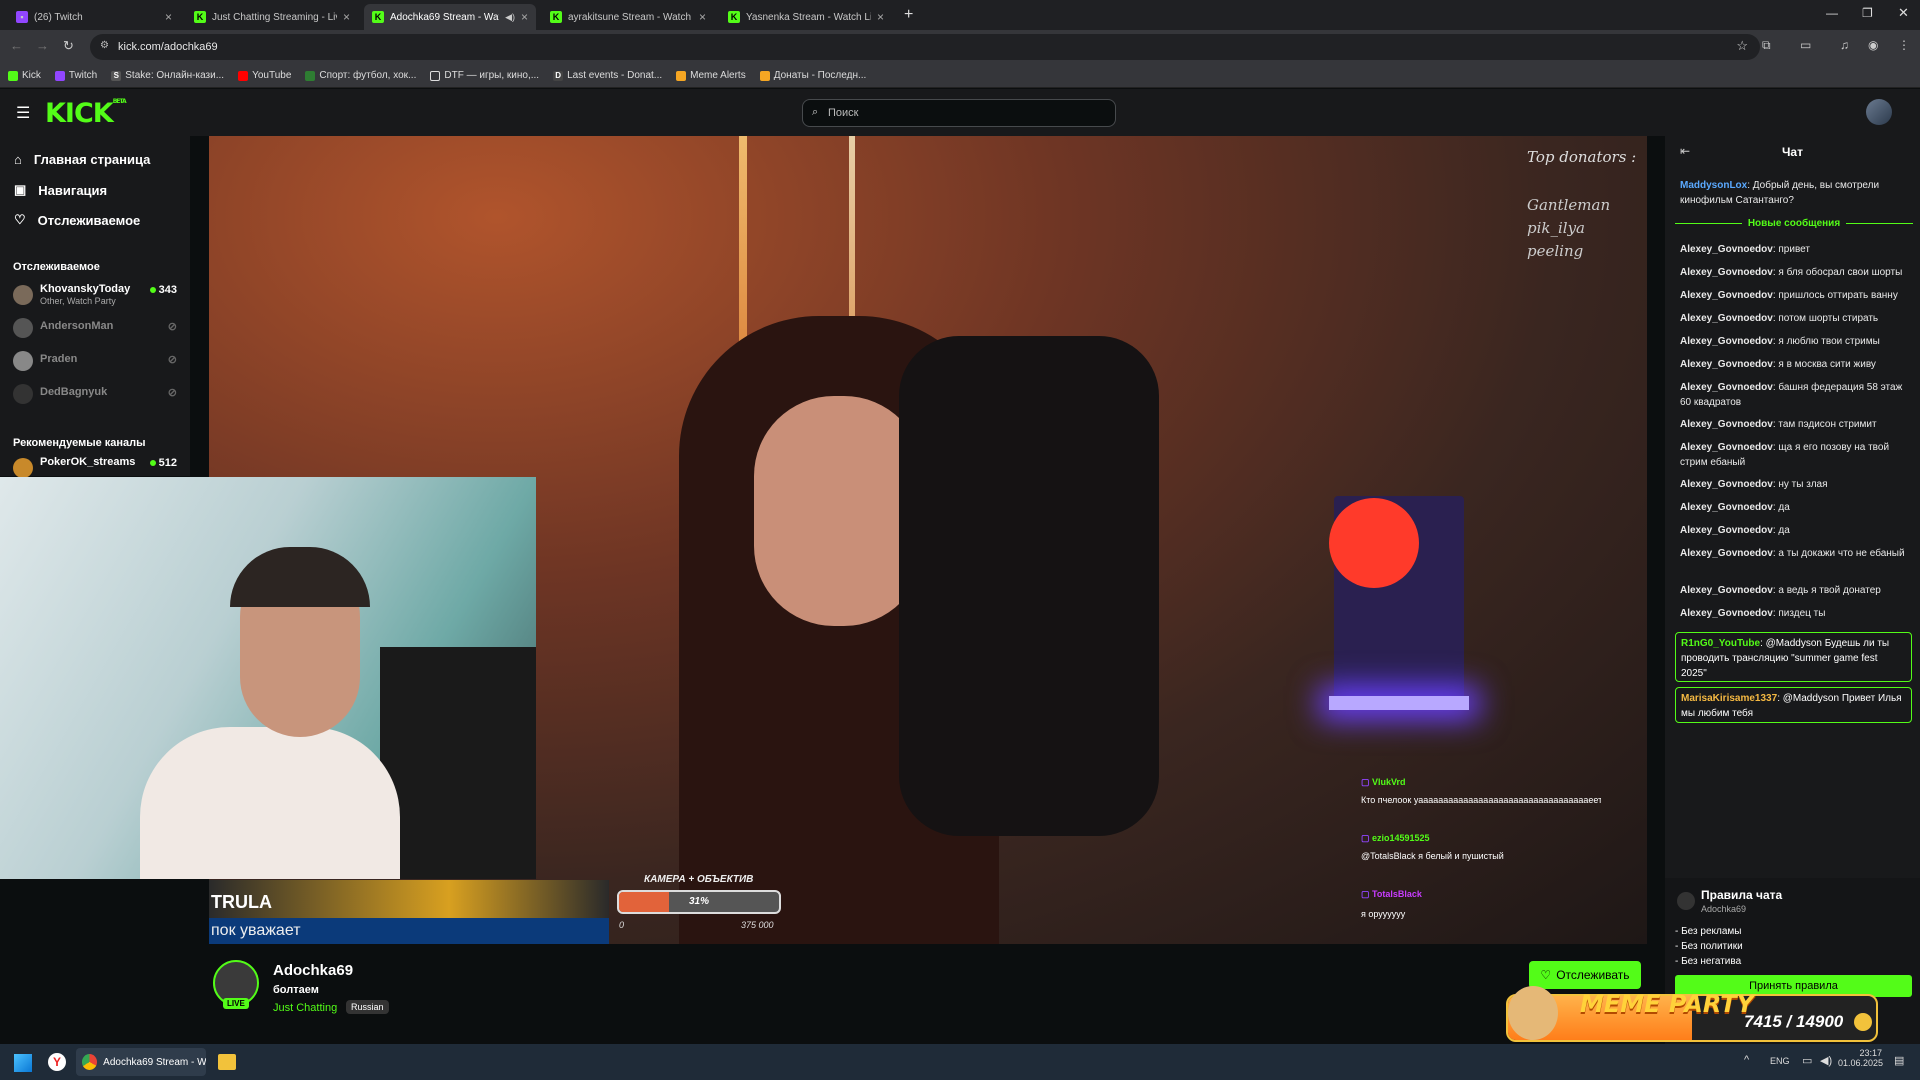 Image resolution: width=1920 pixels, height=1080 pixels. What do you see at coordinates (806, 17) in the screenshot?
I see `browser-tab: K Yasnenka Stream - Watch Live ×` at bounding box center [806, 17].